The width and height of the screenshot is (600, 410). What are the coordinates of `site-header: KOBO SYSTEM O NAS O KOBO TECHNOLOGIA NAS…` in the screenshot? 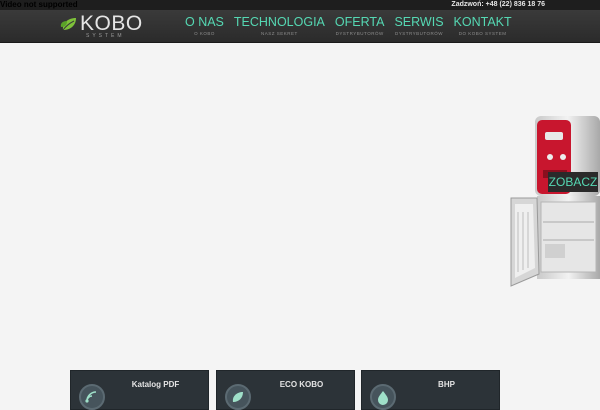 It's located at (300, 26).